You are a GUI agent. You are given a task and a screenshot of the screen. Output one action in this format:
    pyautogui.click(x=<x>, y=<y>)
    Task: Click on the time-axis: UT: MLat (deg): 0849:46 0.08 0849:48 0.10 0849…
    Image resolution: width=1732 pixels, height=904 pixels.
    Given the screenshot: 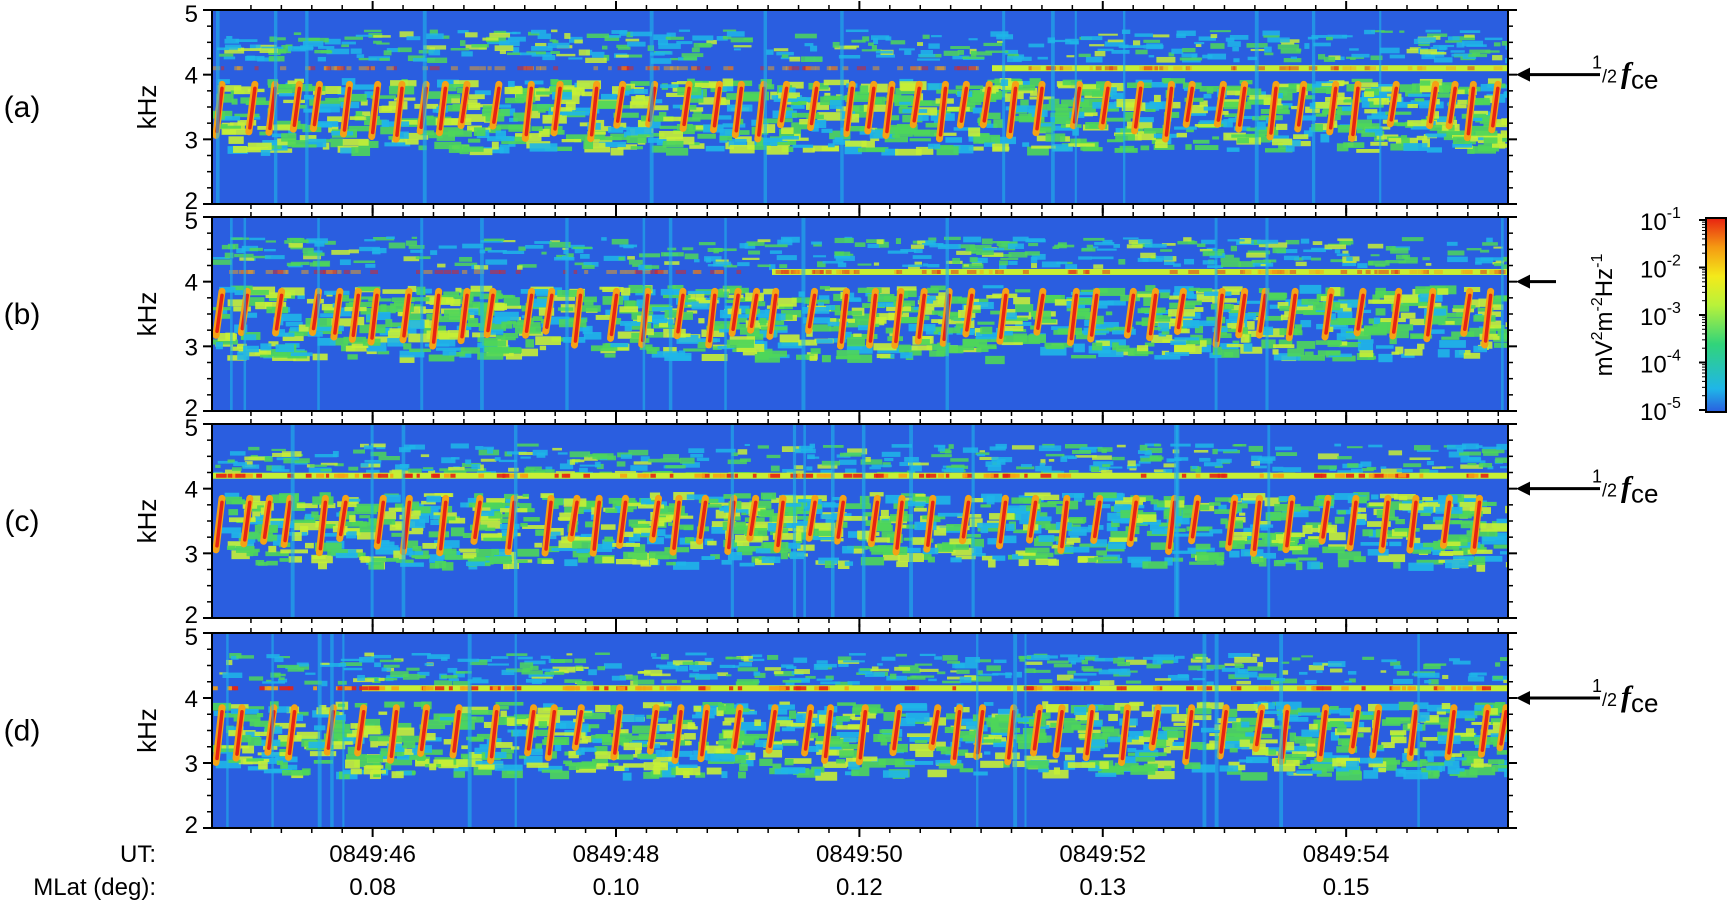 What is the action you would take?
    pyautogui.click(x=711, y=871)
    